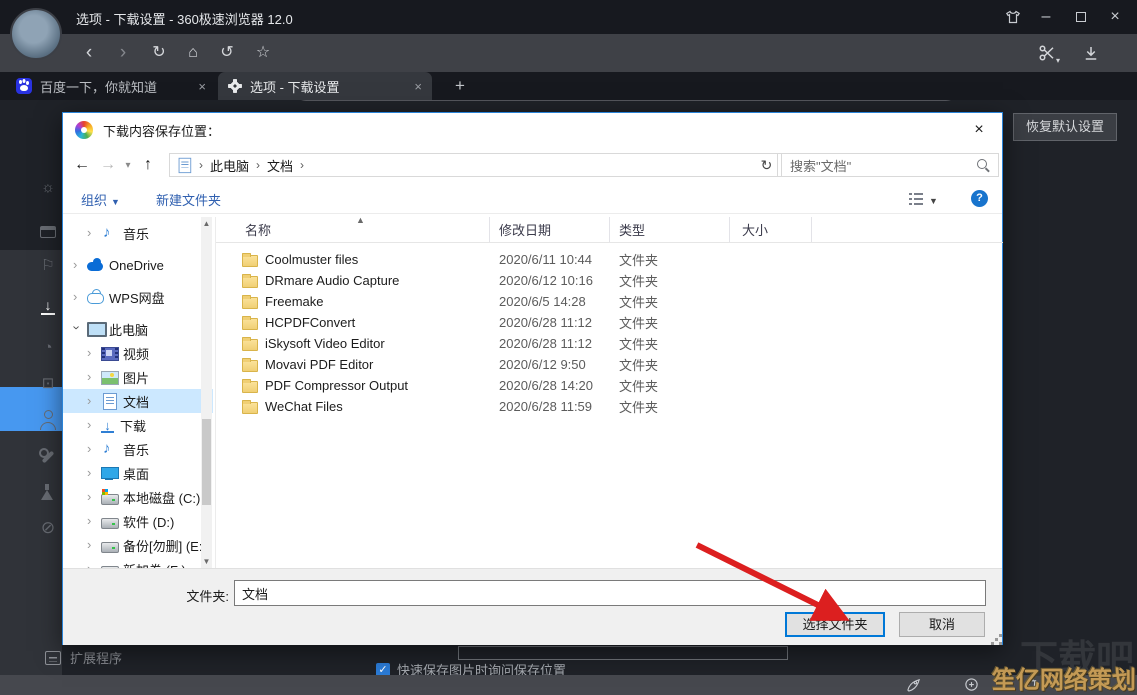 This screenshot has height=695, width=1137. What do you see at coordinates (609, 322) in the screenshot?
I see `file-row: HCPDFConvert 2020/6/28 11:12 文件夹` at bounding box center [609, 322].